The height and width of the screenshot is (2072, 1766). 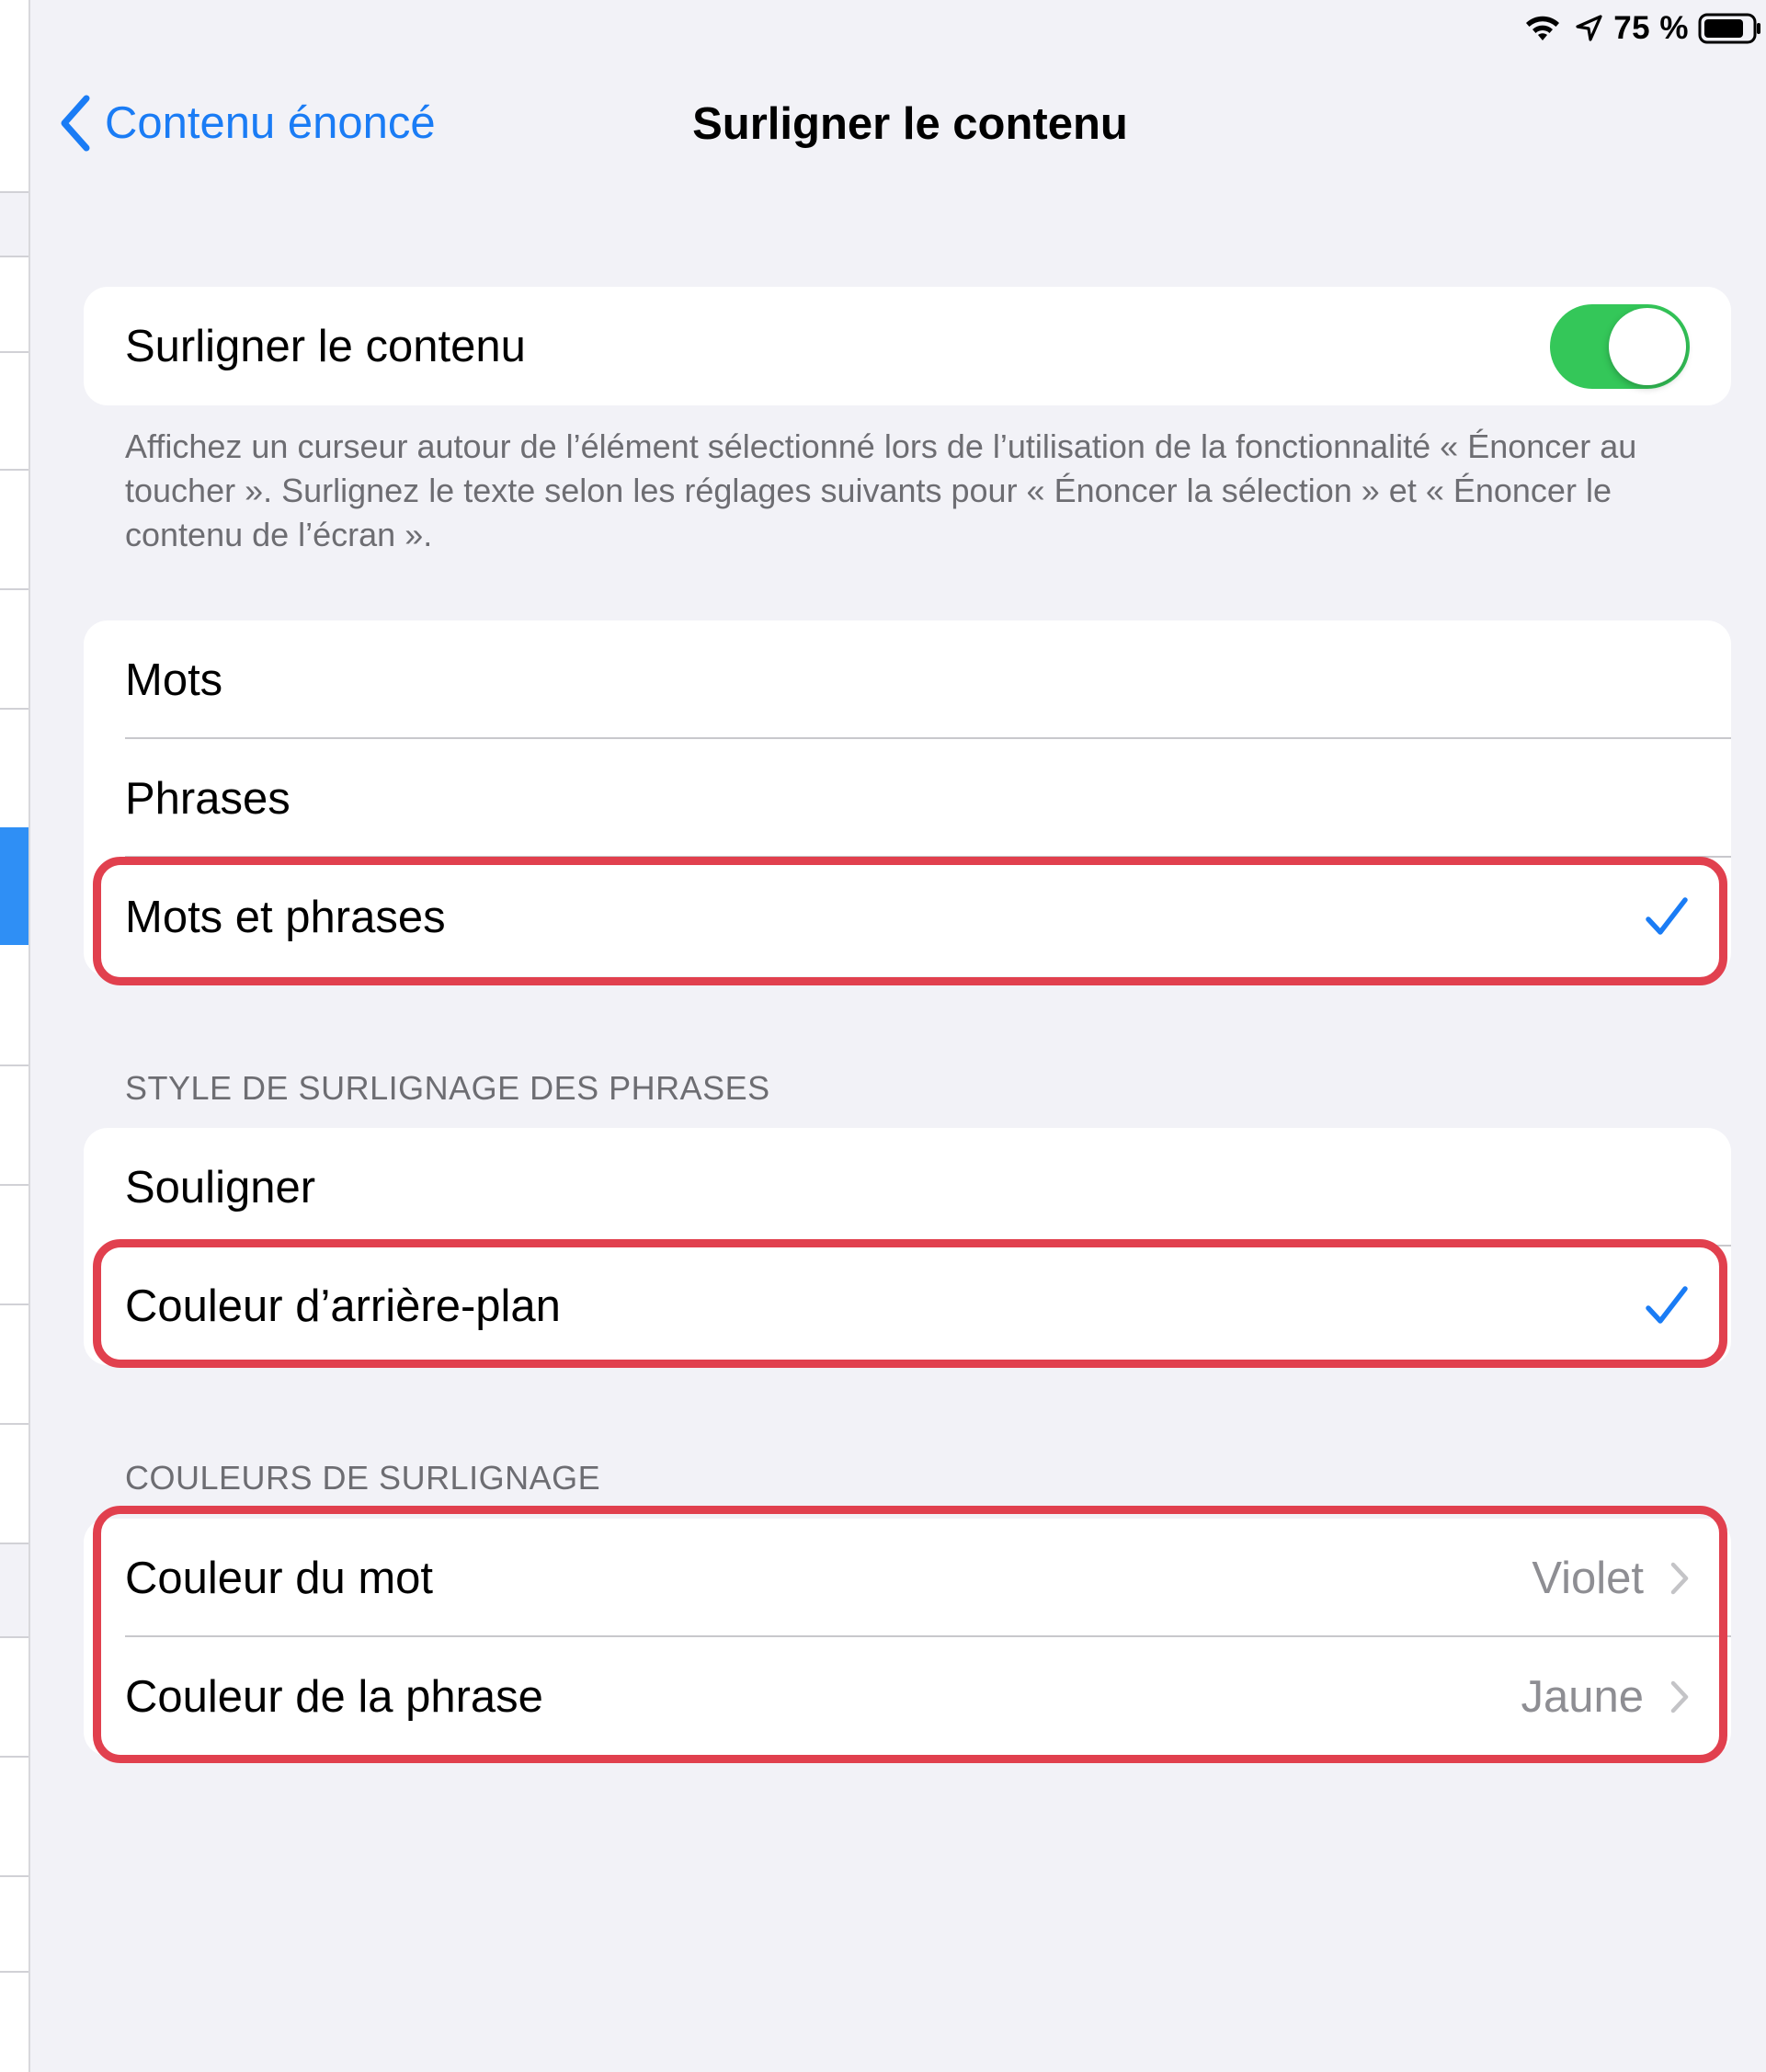 What do you see at coordinates (907, 917) in the screenshot?
I see `option-words-and-sentences: Mots et phrases` at bounding box center [907, 917].